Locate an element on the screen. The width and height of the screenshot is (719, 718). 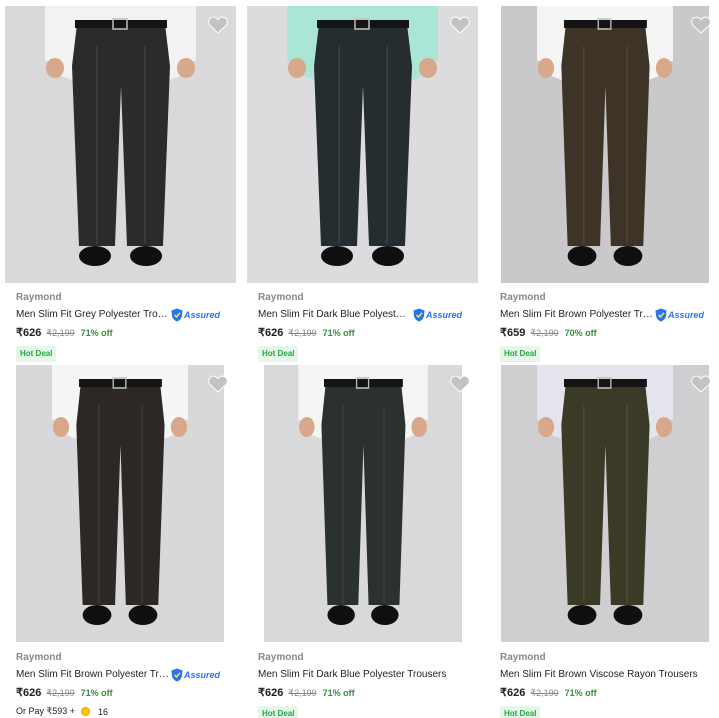
supercoin-offer: Or Pay ₹593 + 16 is located at coordinates (132, 711).